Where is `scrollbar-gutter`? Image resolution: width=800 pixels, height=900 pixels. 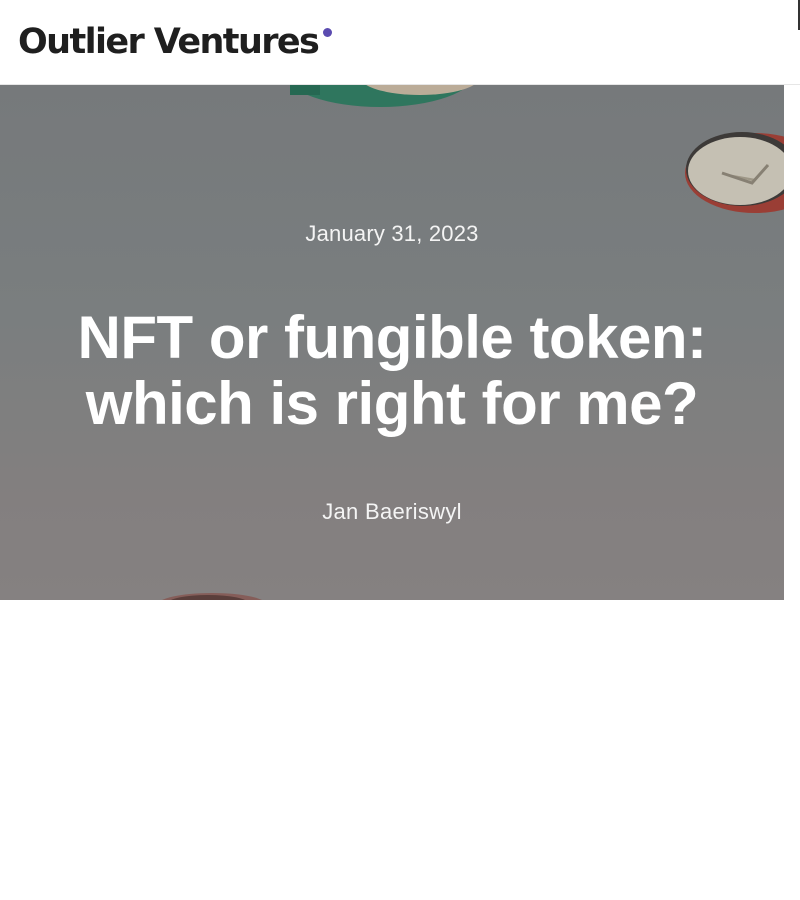
scrollbar-gutter is located at coordinates (792, 342).